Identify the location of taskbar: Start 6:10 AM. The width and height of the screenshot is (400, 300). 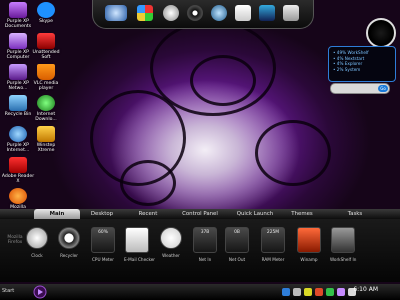
(200, 292).